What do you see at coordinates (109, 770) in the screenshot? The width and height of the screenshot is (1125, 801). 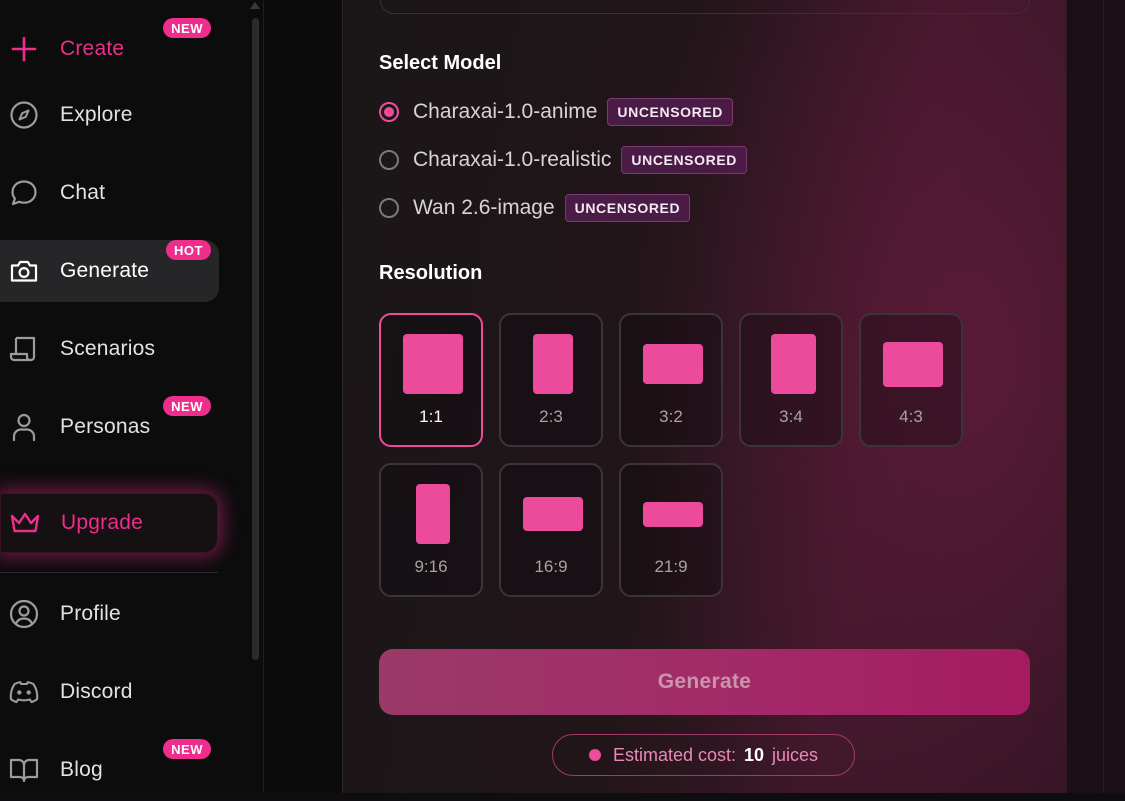 I see `sidebar-item-blog: Blog NEW` at bounding box center [109, 770].